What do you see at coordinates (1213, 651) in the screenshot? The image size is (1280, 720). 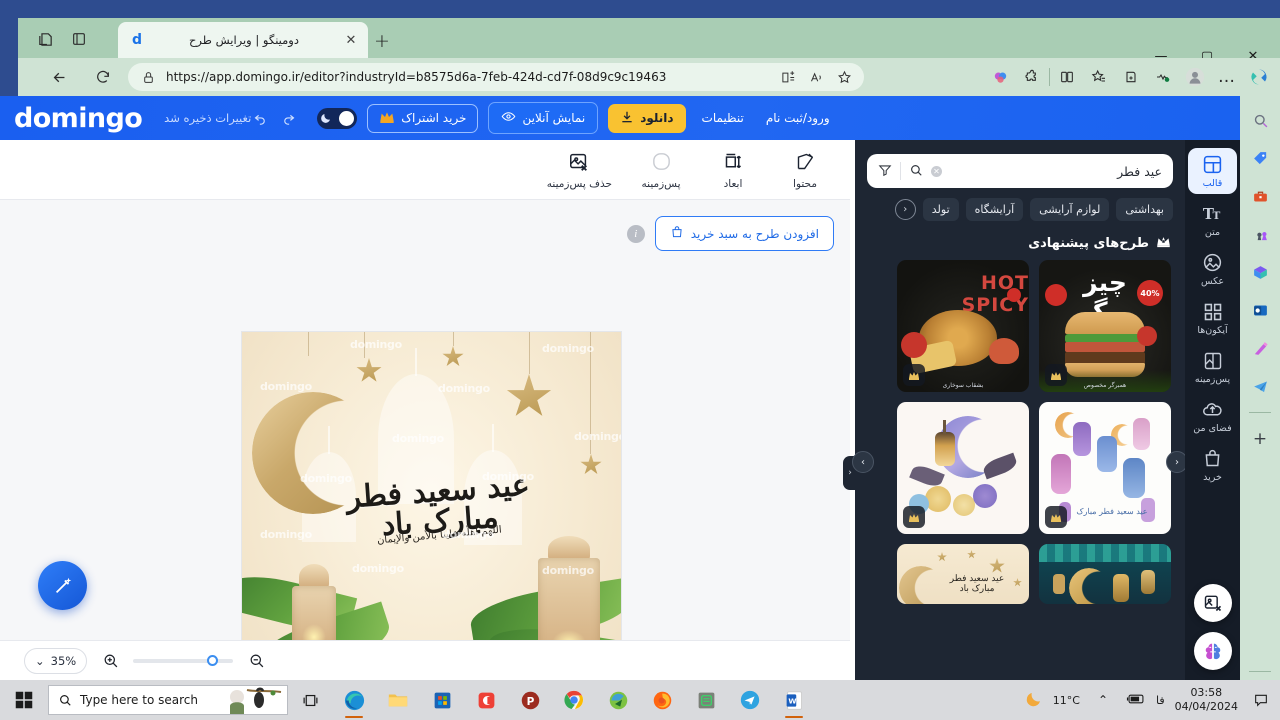 I see `ai-brain-button` at bounding box center [1213, 651].